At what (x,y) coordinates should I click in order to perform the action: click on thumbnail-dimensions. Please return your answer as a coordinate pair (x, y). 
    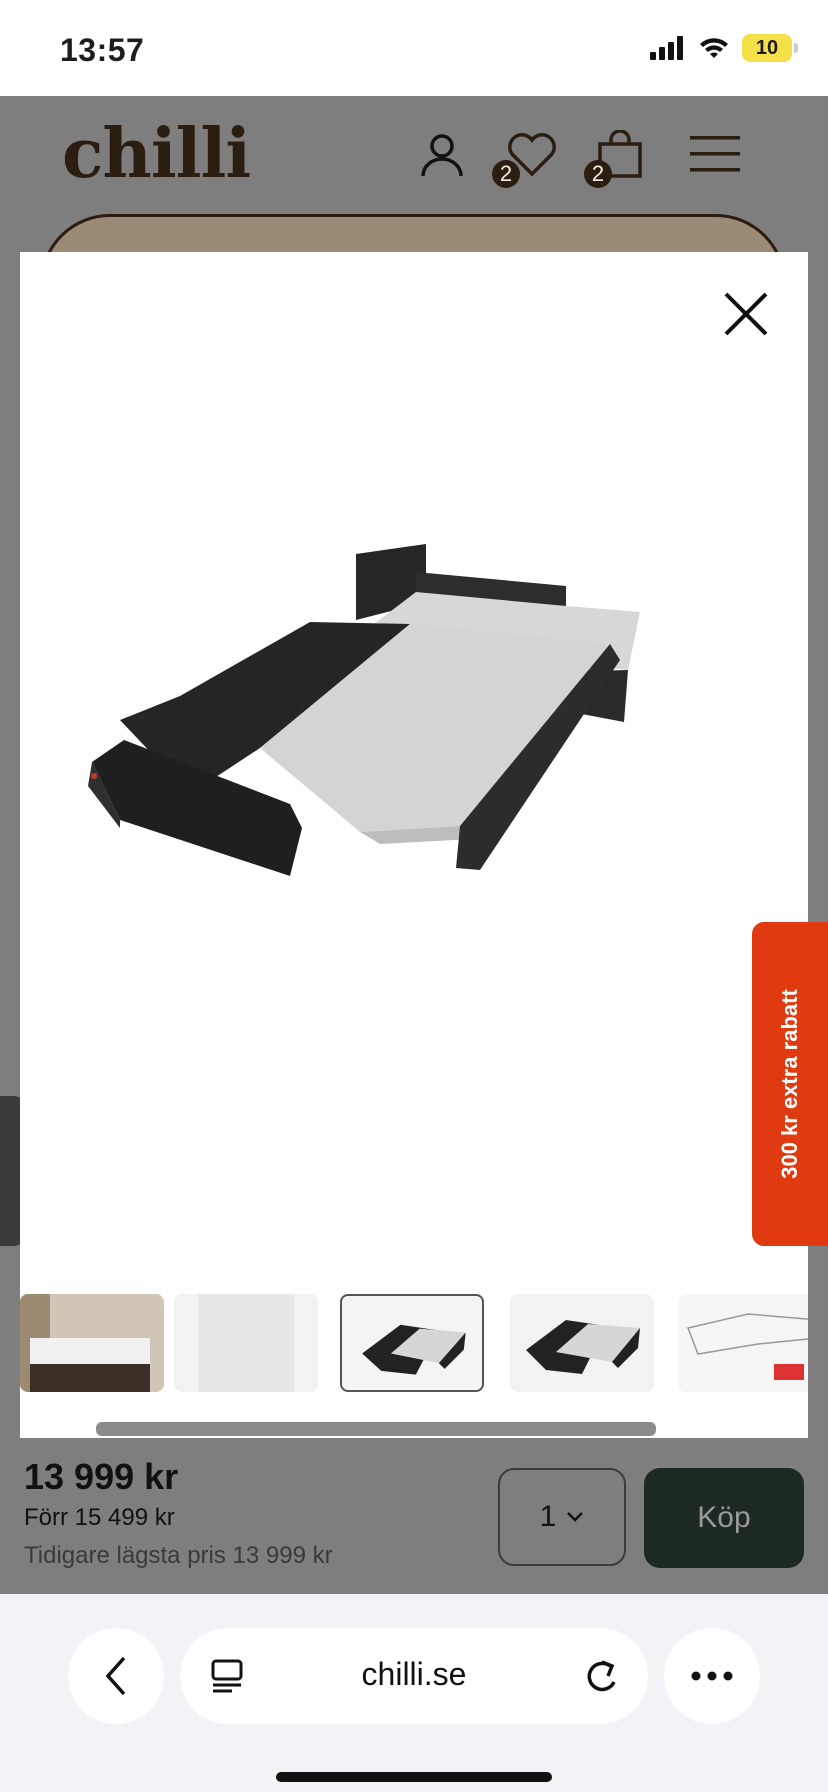
    Looking at the image, I should click on (743, 1343).